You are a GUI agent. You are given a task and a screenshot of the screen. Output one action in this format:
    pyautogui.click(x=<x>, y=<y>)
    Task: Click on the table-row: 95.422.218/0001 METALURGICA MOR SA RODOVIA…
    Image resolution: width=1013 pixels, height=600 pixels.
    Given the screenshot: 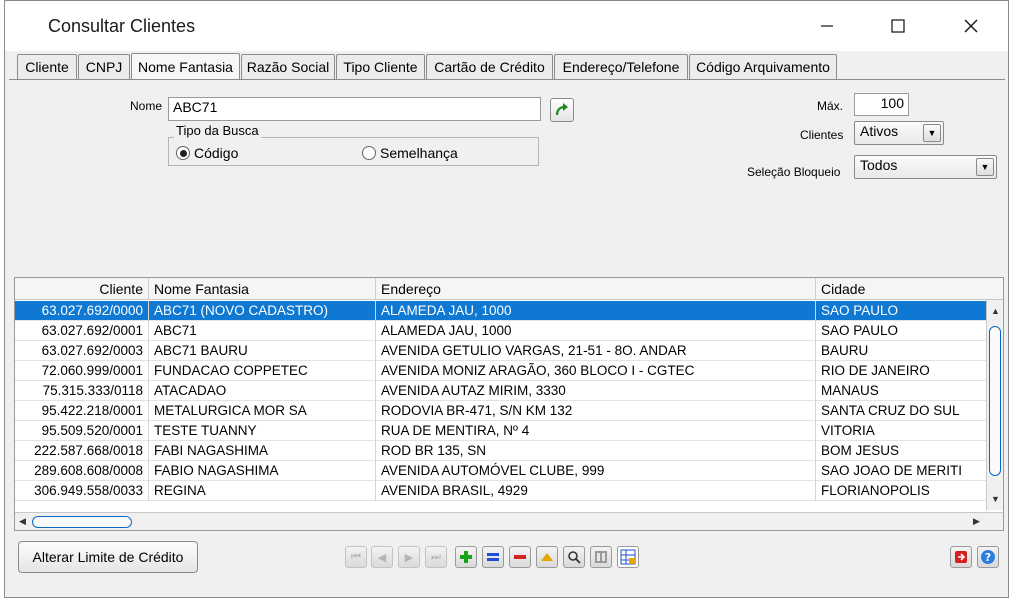 What is the action you would take?
    pyautogui.click(x=501, y=411)
    